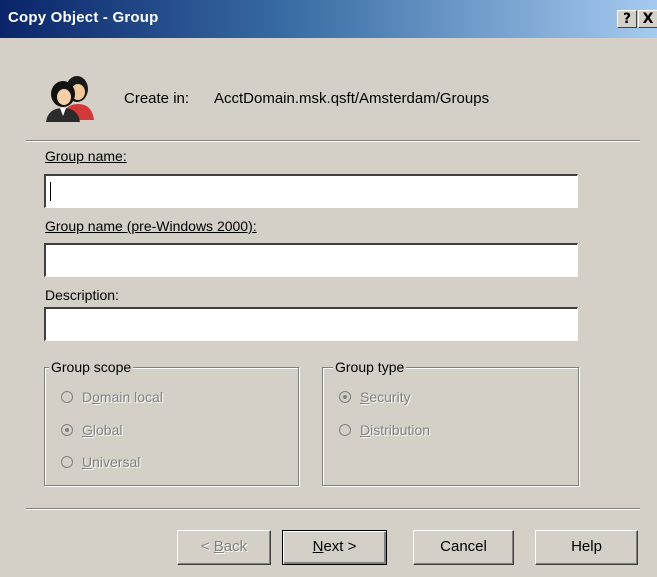 The image size is (657, 577). What do you see at coordinates (86, 156) in the screenshot?
I see `group-name-label: Group name:` at bounding box center [86, 156].